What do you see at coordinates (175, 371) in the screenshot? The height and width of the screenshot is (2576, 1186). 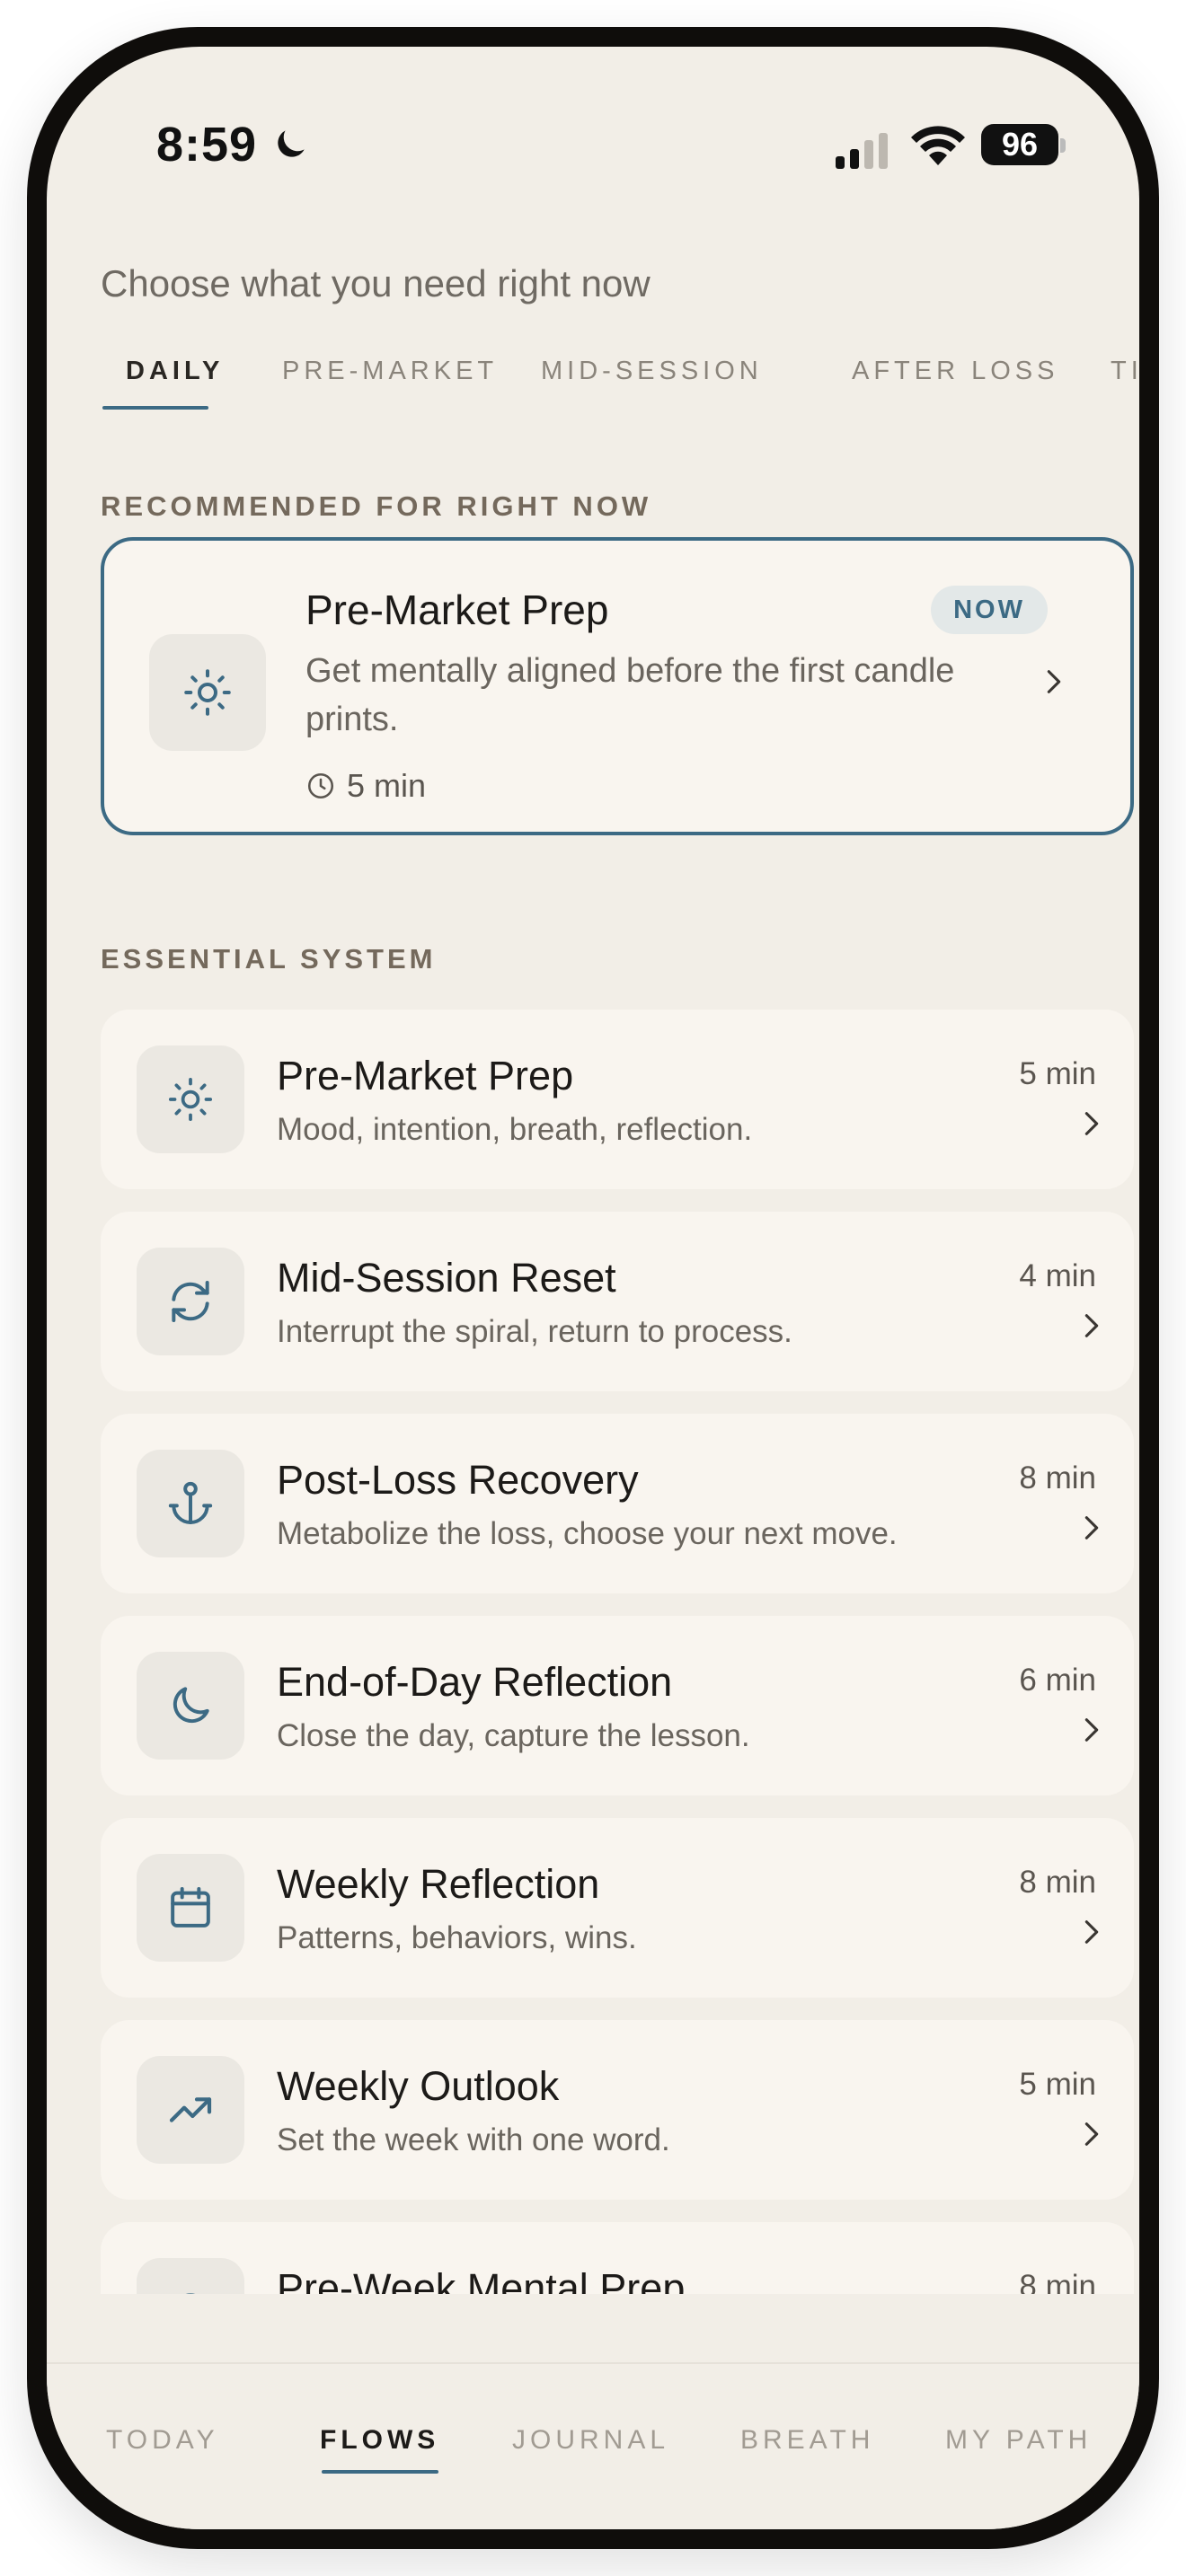 I see `tab-daily: DAILY` at bounding box center [175, 371].